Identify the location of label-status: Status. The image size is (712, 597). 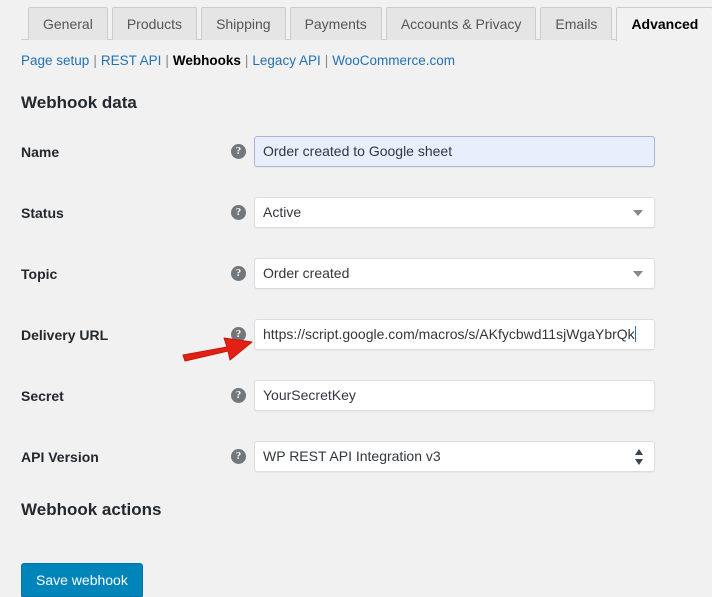
(42, 213).